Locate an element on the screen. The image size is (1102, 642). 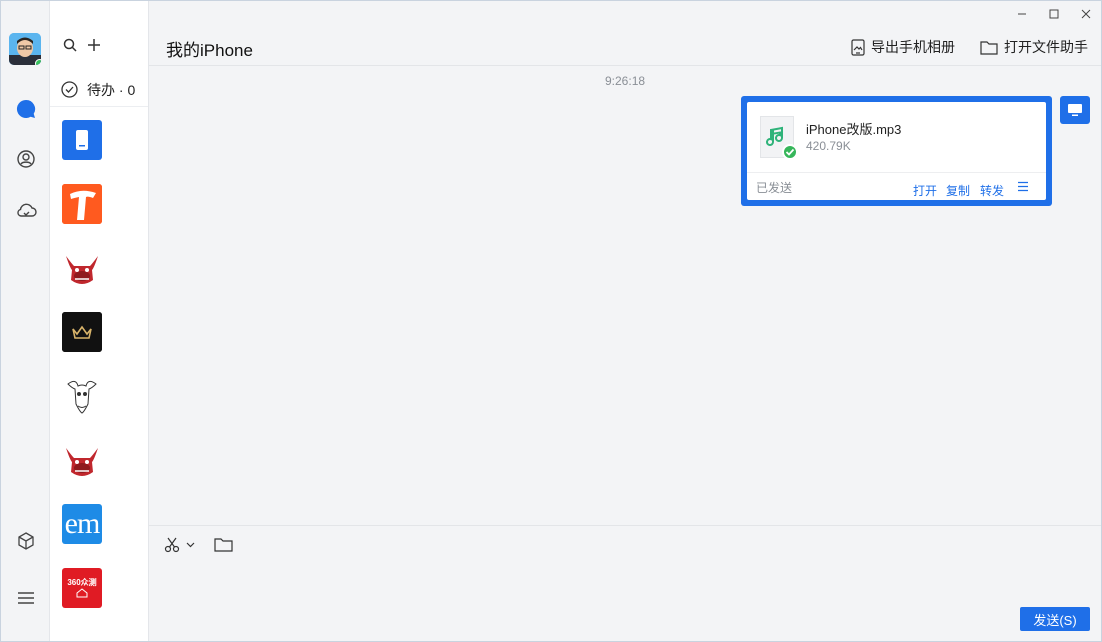
sent-status: 已发送 is located at coordinates (774, 188).